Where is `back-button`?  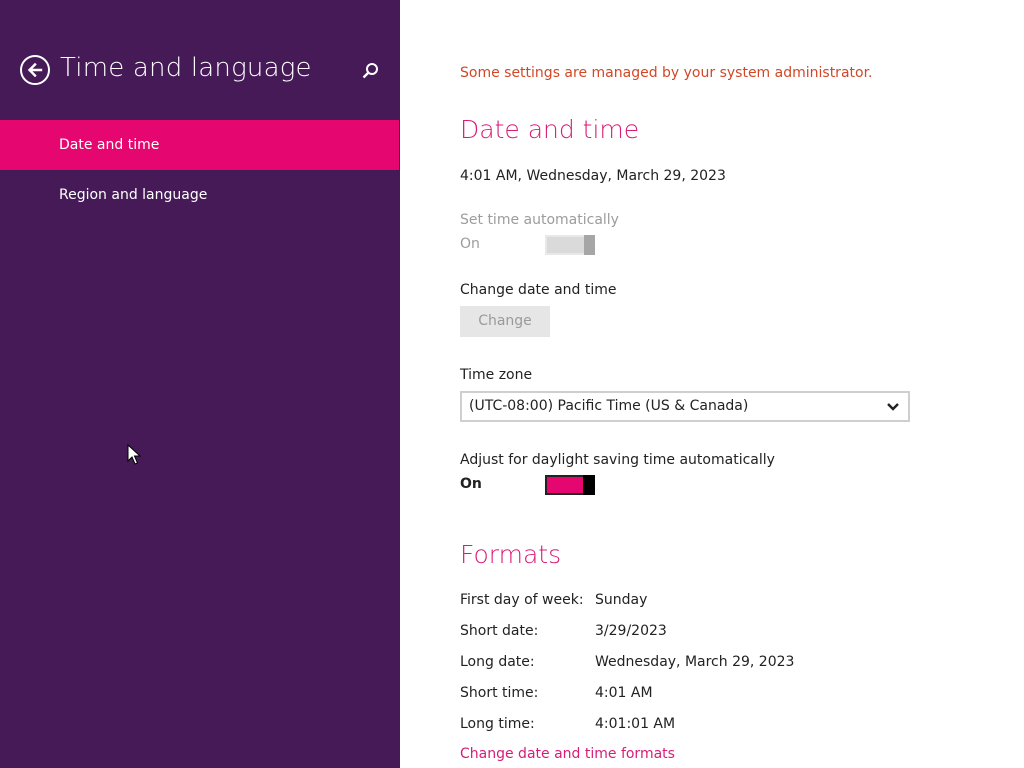 back-button is located at coordinates (35, 70).